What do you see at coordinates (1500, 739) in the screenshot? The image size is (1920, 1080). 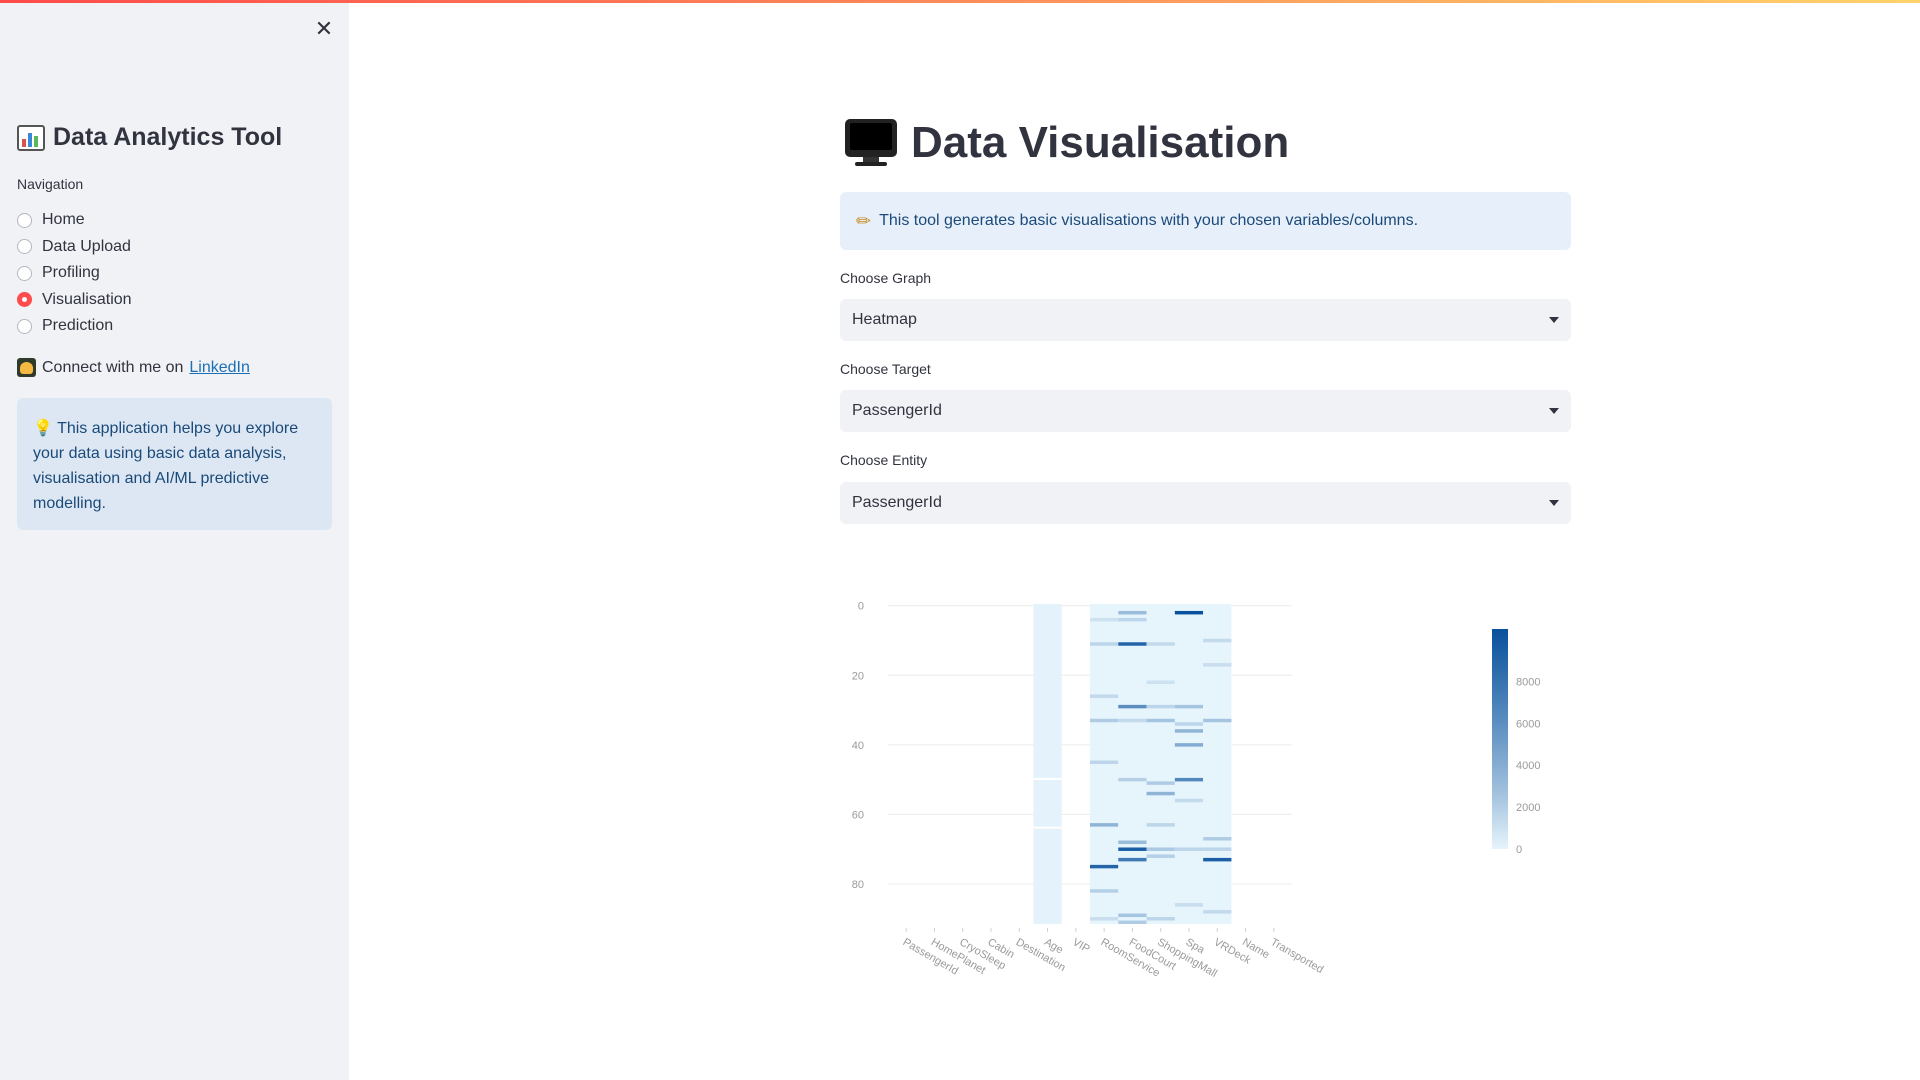 I see `colorbar` at bounding box center [1500, 739].